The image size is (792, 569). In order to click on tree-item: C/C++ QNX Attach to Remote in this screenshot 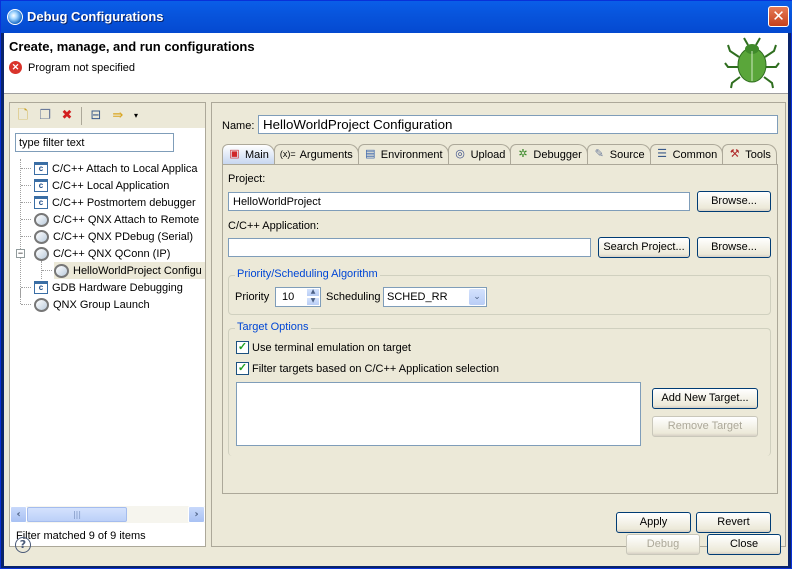, I will do `click(116, 219)`.